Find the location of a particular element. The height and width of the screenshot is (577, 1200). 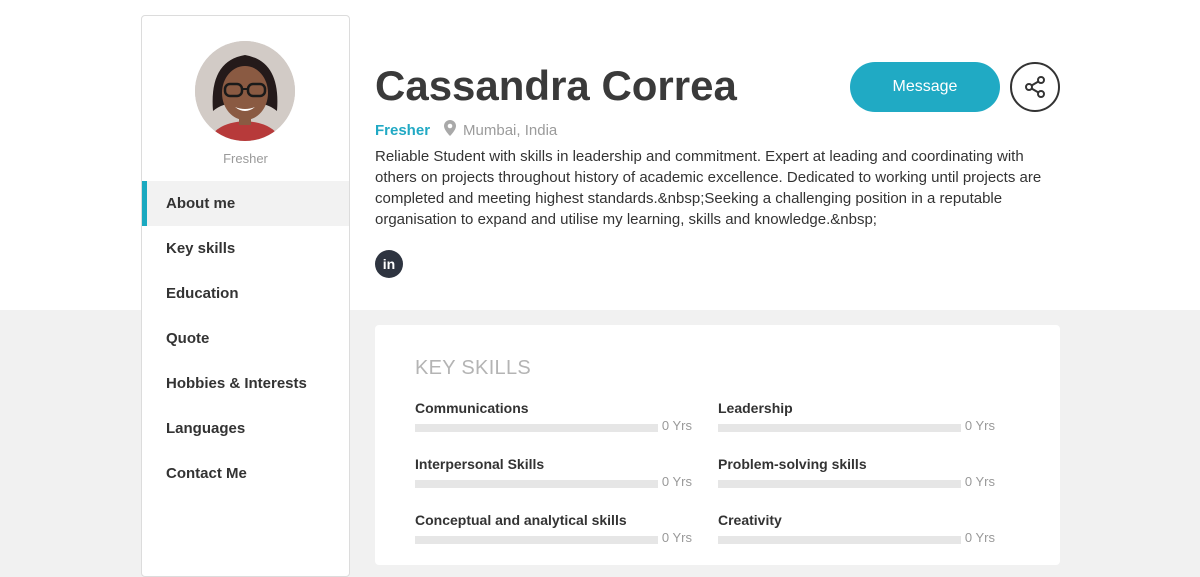

skill-item: Creativity 0 Yrs is located at coordinates (856, 537).